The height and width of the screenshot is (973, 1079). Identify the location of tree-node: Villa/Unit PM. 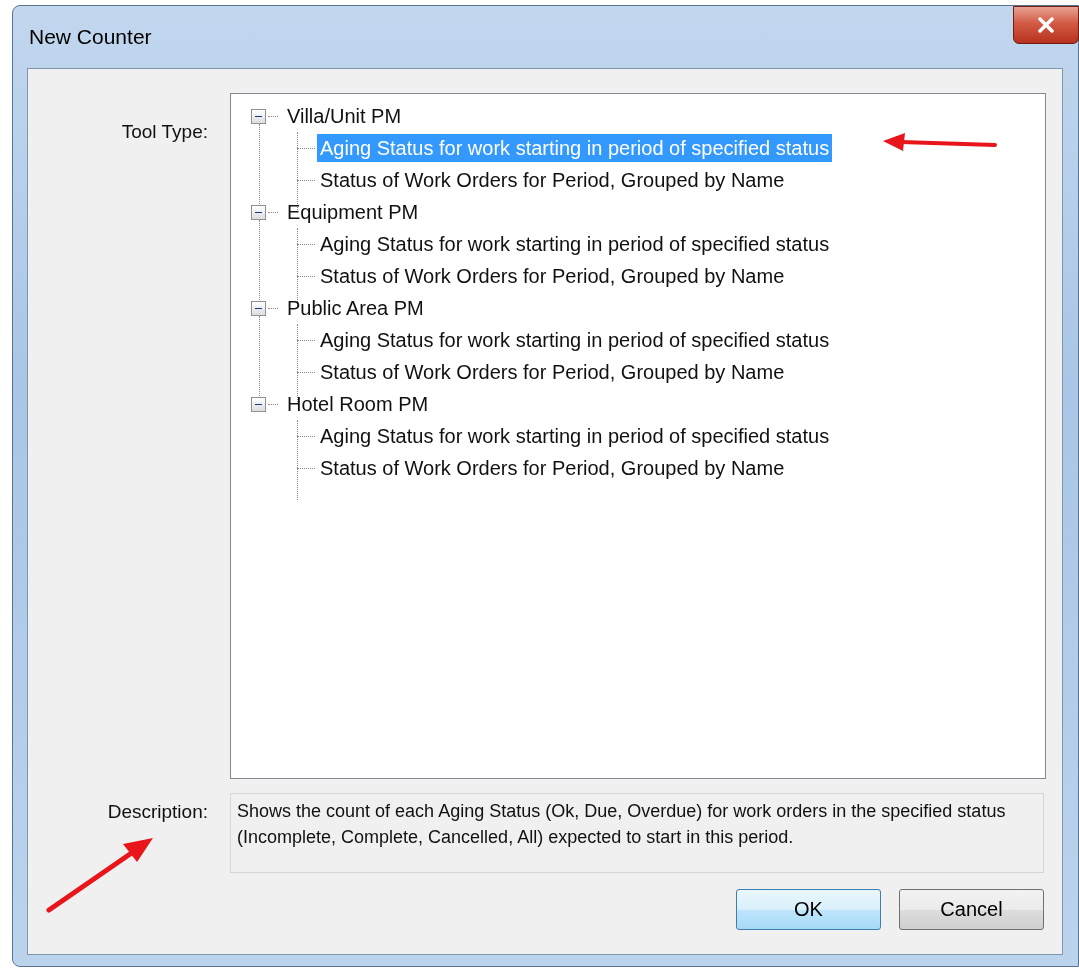
(344, 116).